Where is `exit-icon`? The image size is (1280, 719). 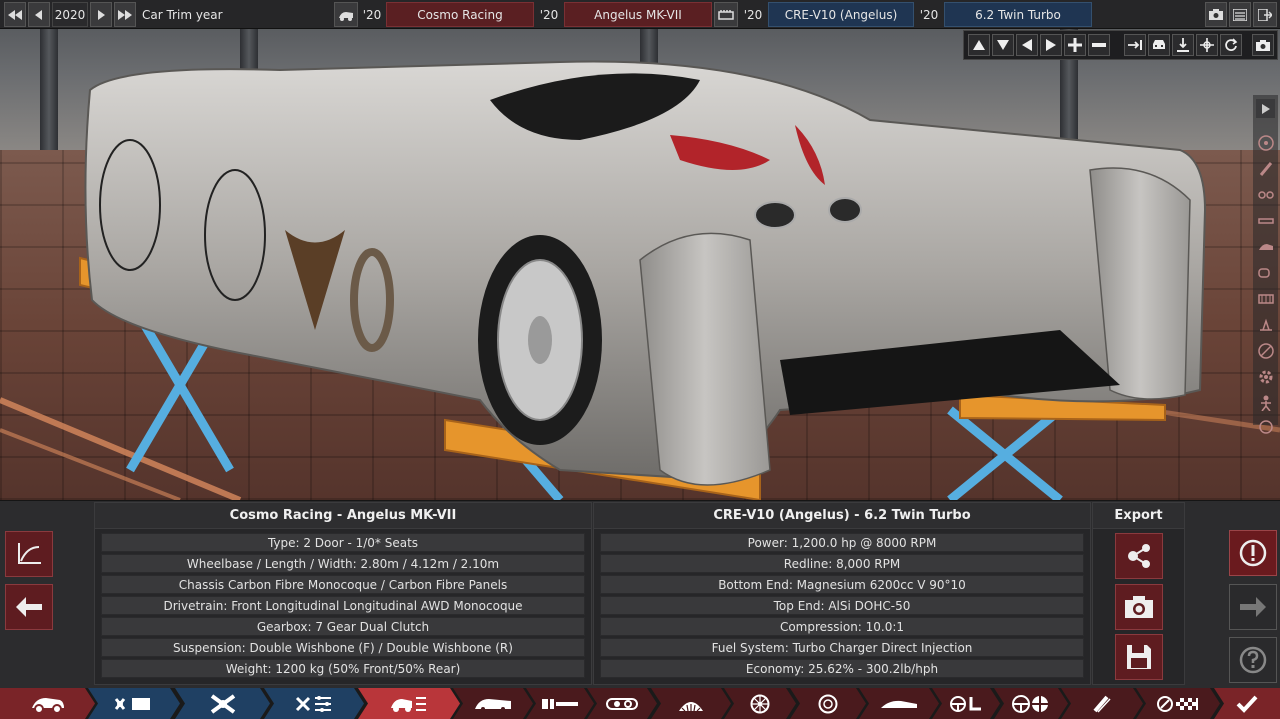 exit-icon is located at coordinates (1265, 14).